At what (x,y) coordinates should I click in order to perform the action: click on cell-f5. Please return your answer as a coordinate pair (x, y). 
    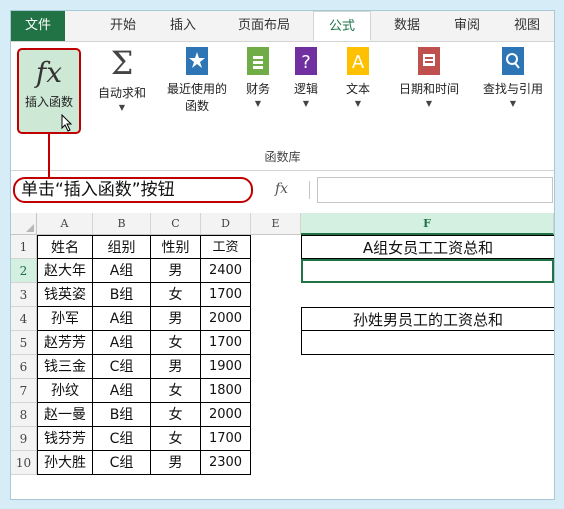
    Looking at the image, I should click on (427, 343).